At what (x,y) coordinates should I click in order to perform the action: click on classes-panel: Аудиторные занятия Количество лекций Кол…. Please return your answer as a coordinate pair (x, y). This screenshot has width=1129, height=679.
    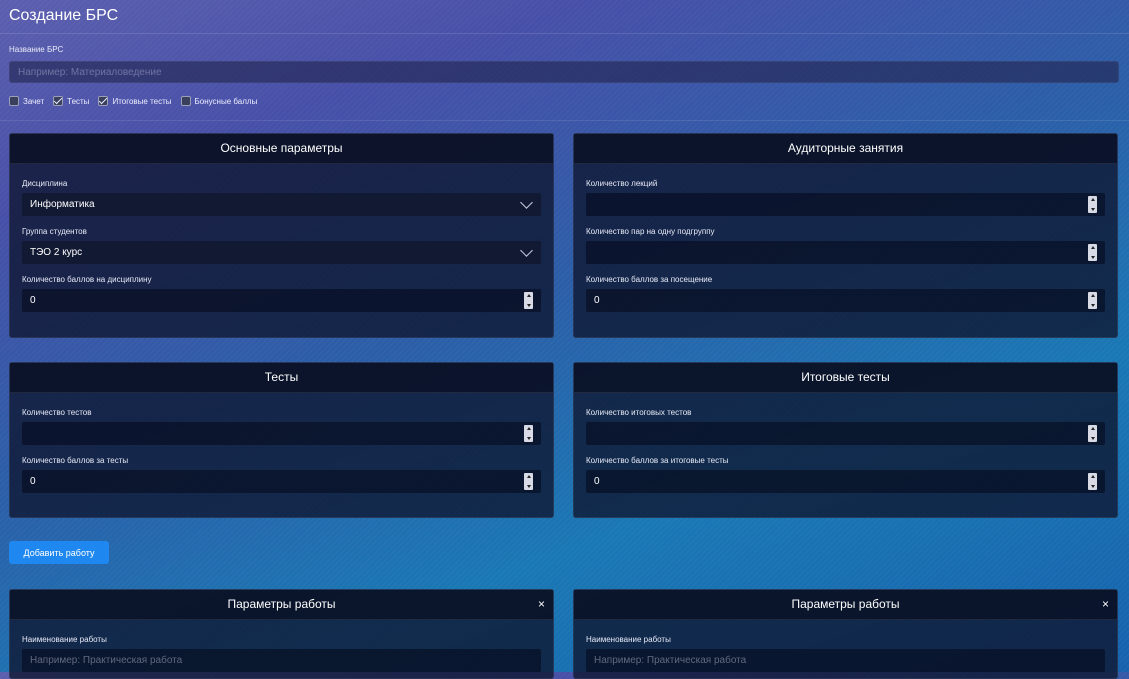
    Looking at the image, I should click on (845, 235).